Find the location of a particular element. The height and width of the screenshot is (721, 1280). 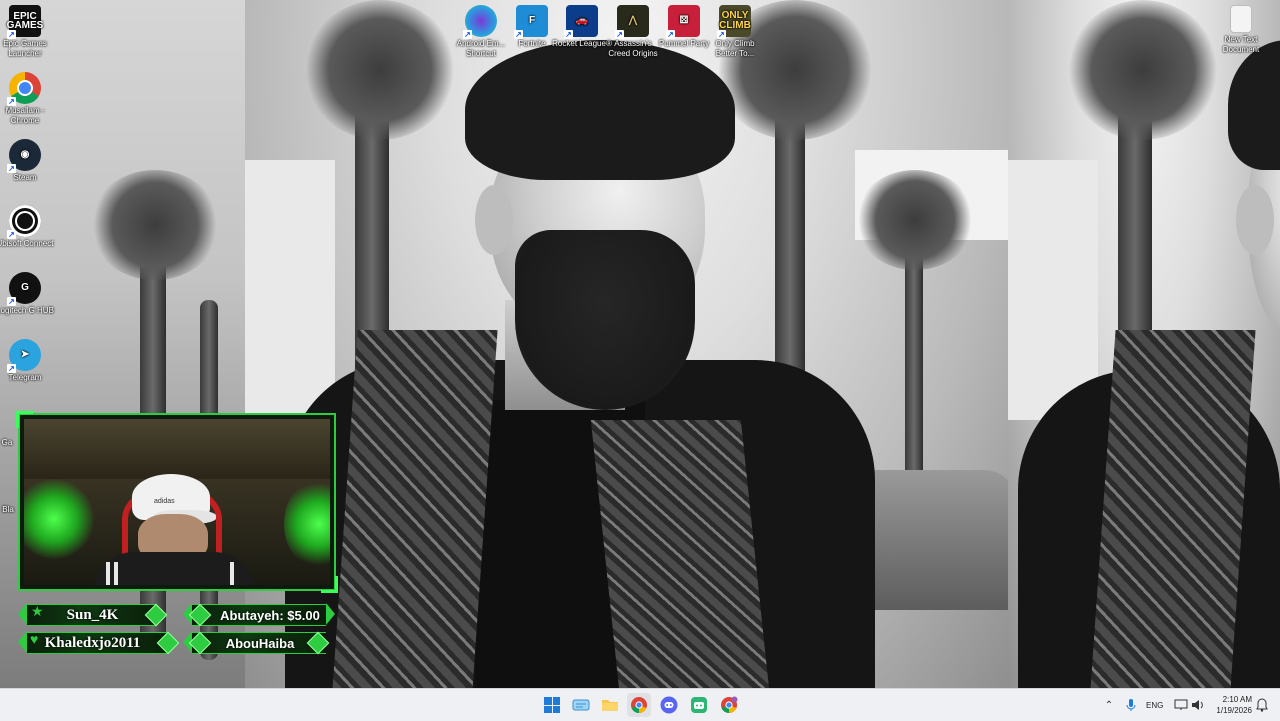

text-document-icon is located at coordinates (1241, 19).